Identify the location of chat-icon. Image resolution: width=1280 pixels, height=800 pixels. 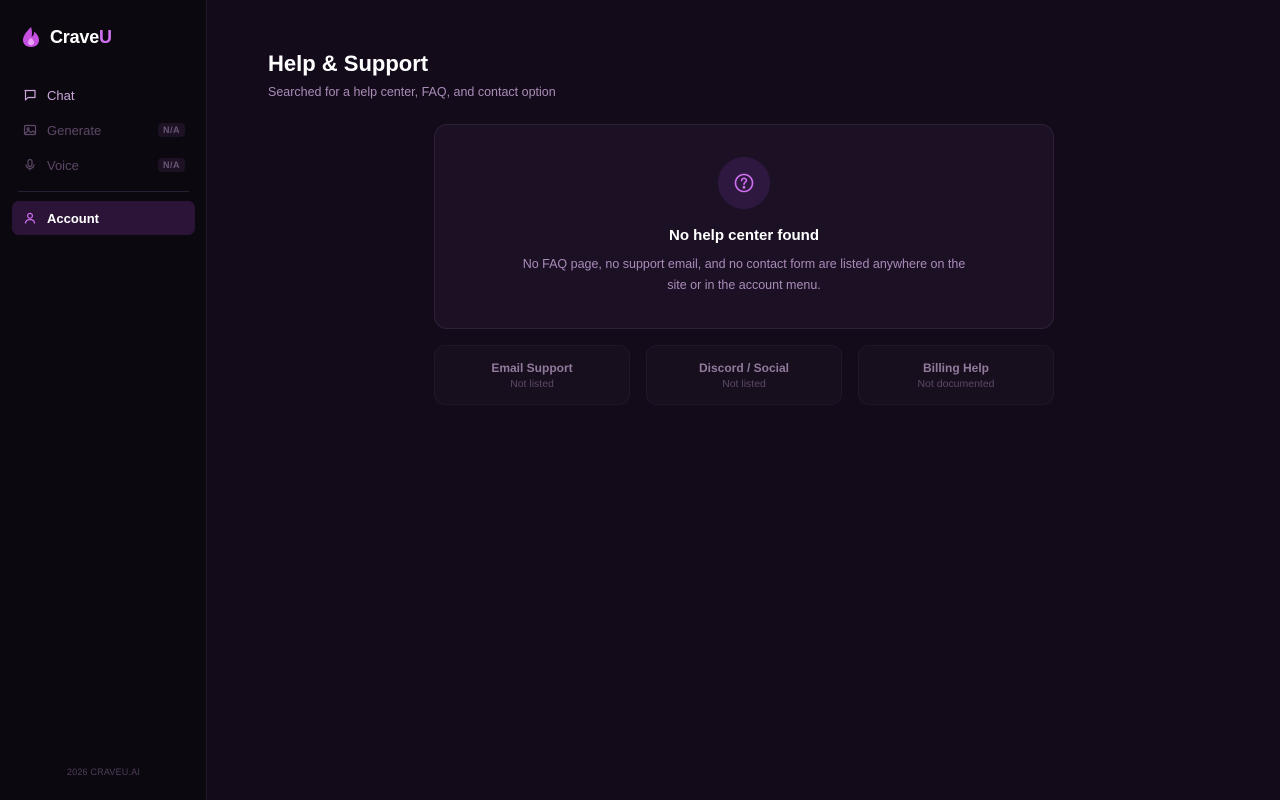
(30, 95).